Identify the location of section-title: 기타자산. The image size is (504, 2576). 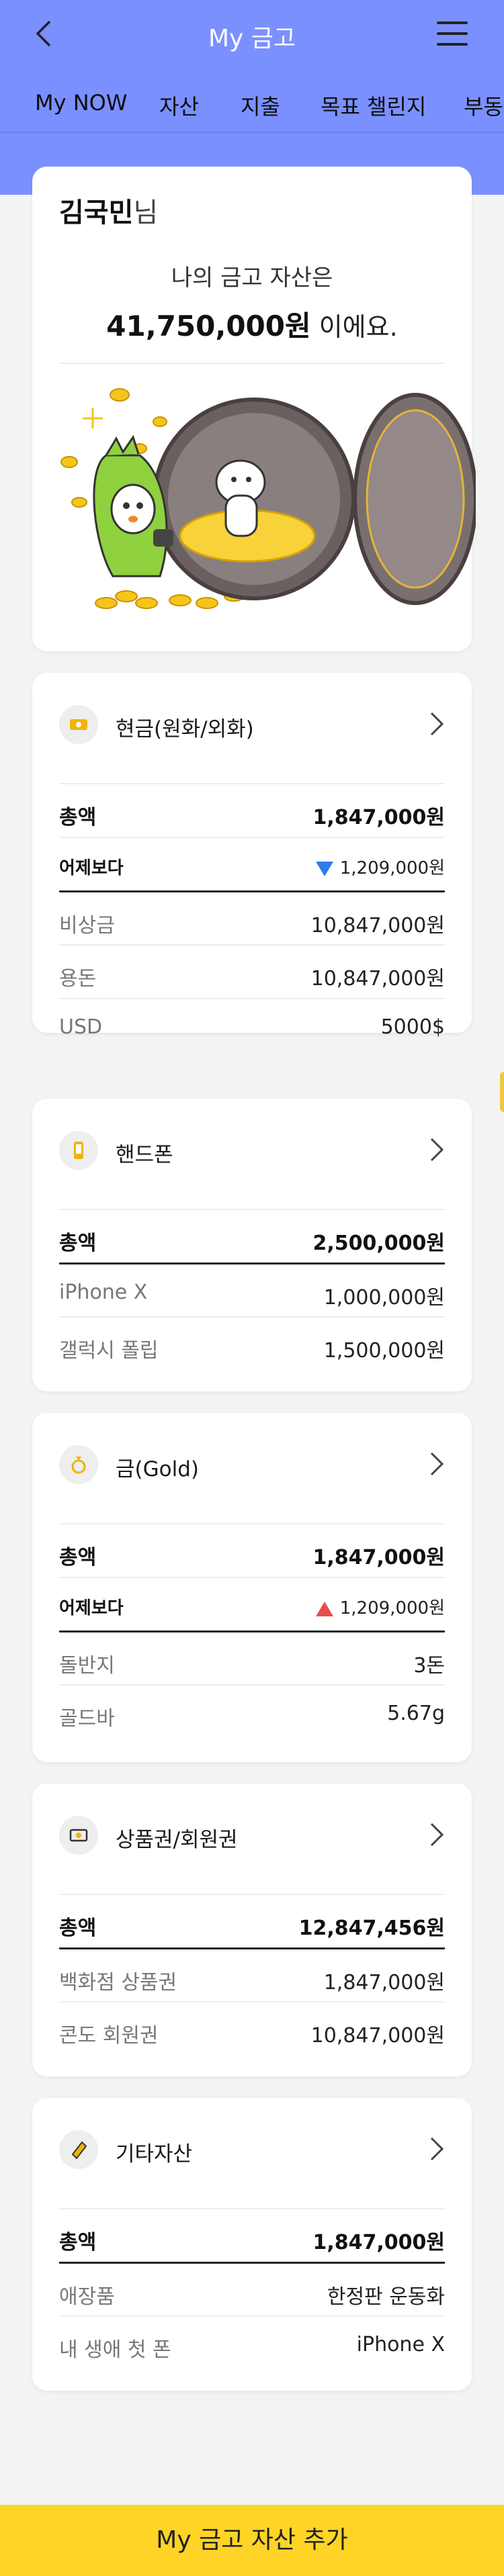
(155, 2154).